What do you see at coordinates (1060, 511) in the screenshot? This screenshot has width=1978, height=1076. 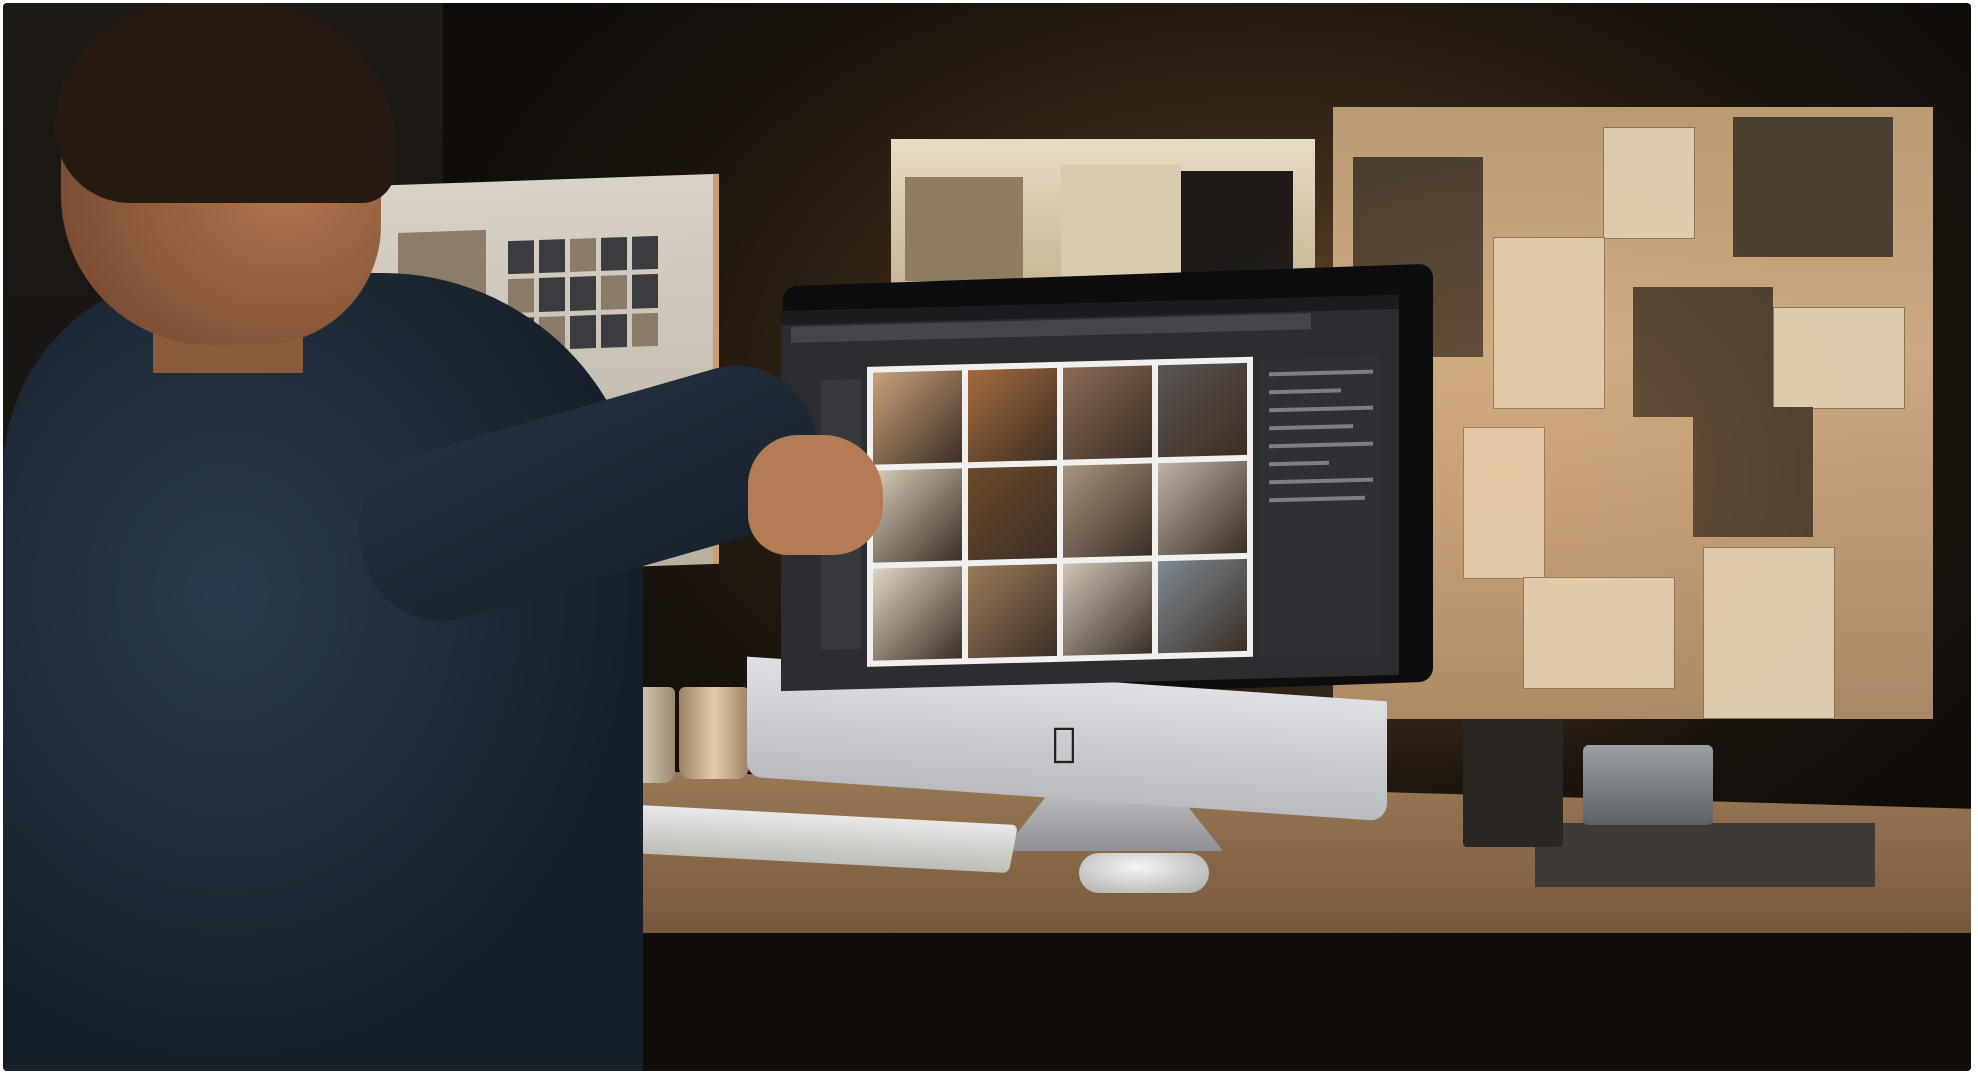 I see `image-gallery` at bounding box center [1060, 511].